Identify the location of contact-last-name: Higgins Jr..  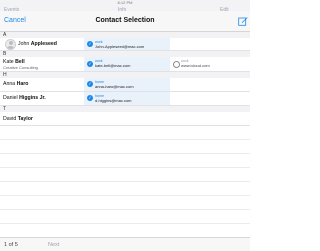
(32, 98).